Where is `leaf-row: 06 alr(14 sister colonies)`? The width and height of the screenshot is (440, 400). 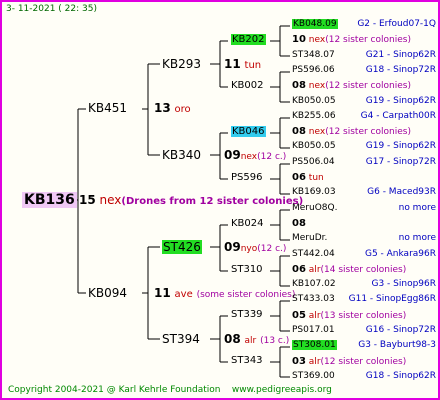 leaf-row: 06 alr(14 sister colonies) is located at coordinates (364, 269).